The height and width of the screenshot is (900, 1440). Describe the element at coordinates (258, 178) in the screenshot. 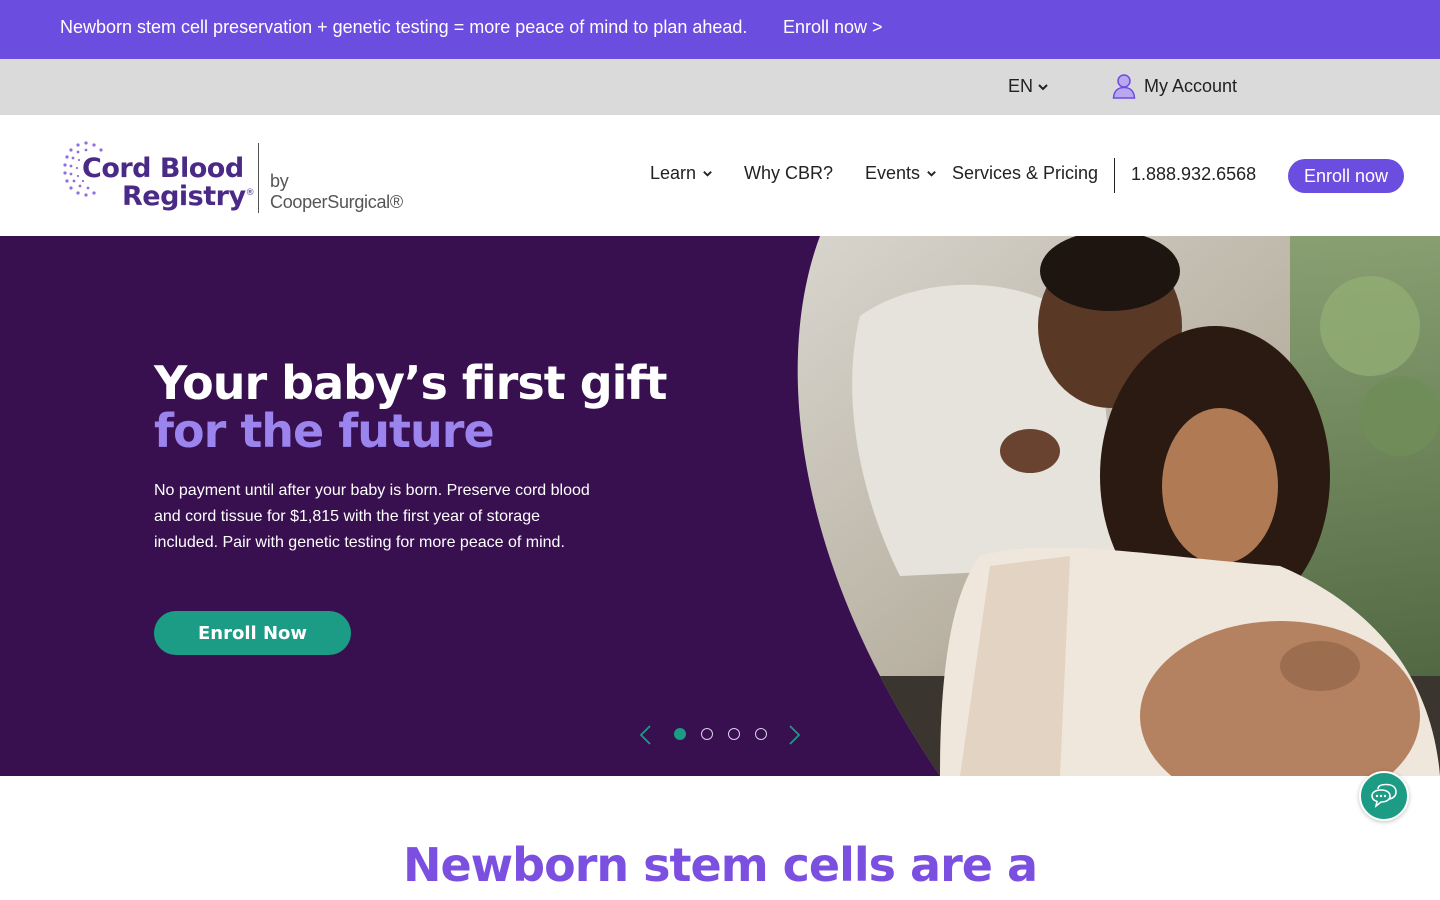

I see `logo-divider` at that location.